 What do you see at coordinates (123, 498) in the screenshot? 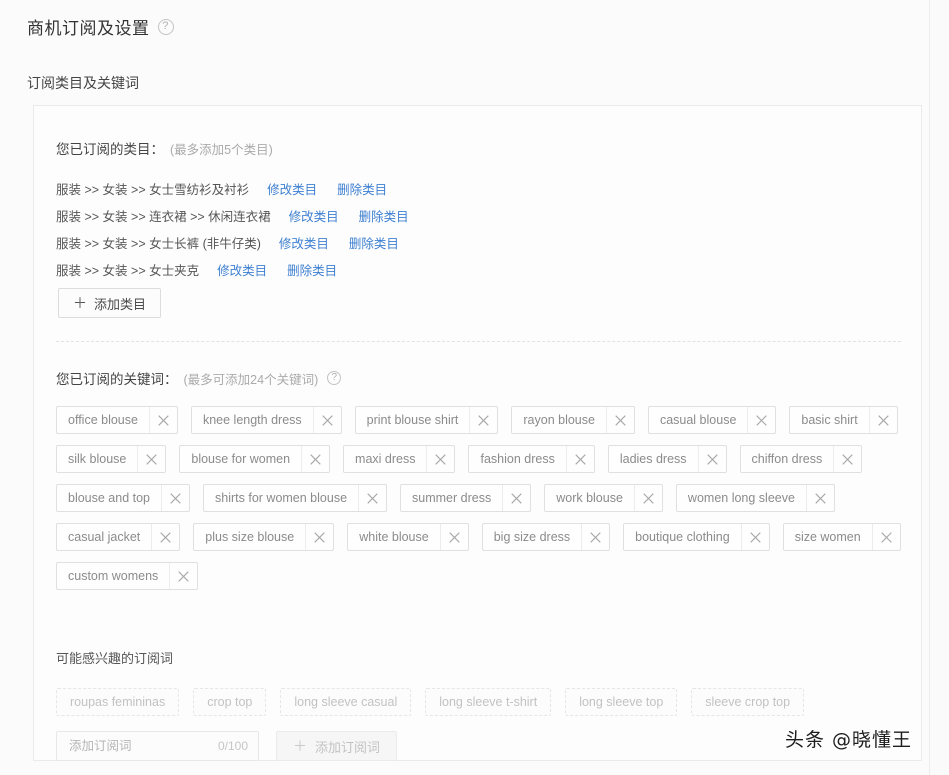
I see `keyword-tag: blouse and top` at bounding box center [123, 498].